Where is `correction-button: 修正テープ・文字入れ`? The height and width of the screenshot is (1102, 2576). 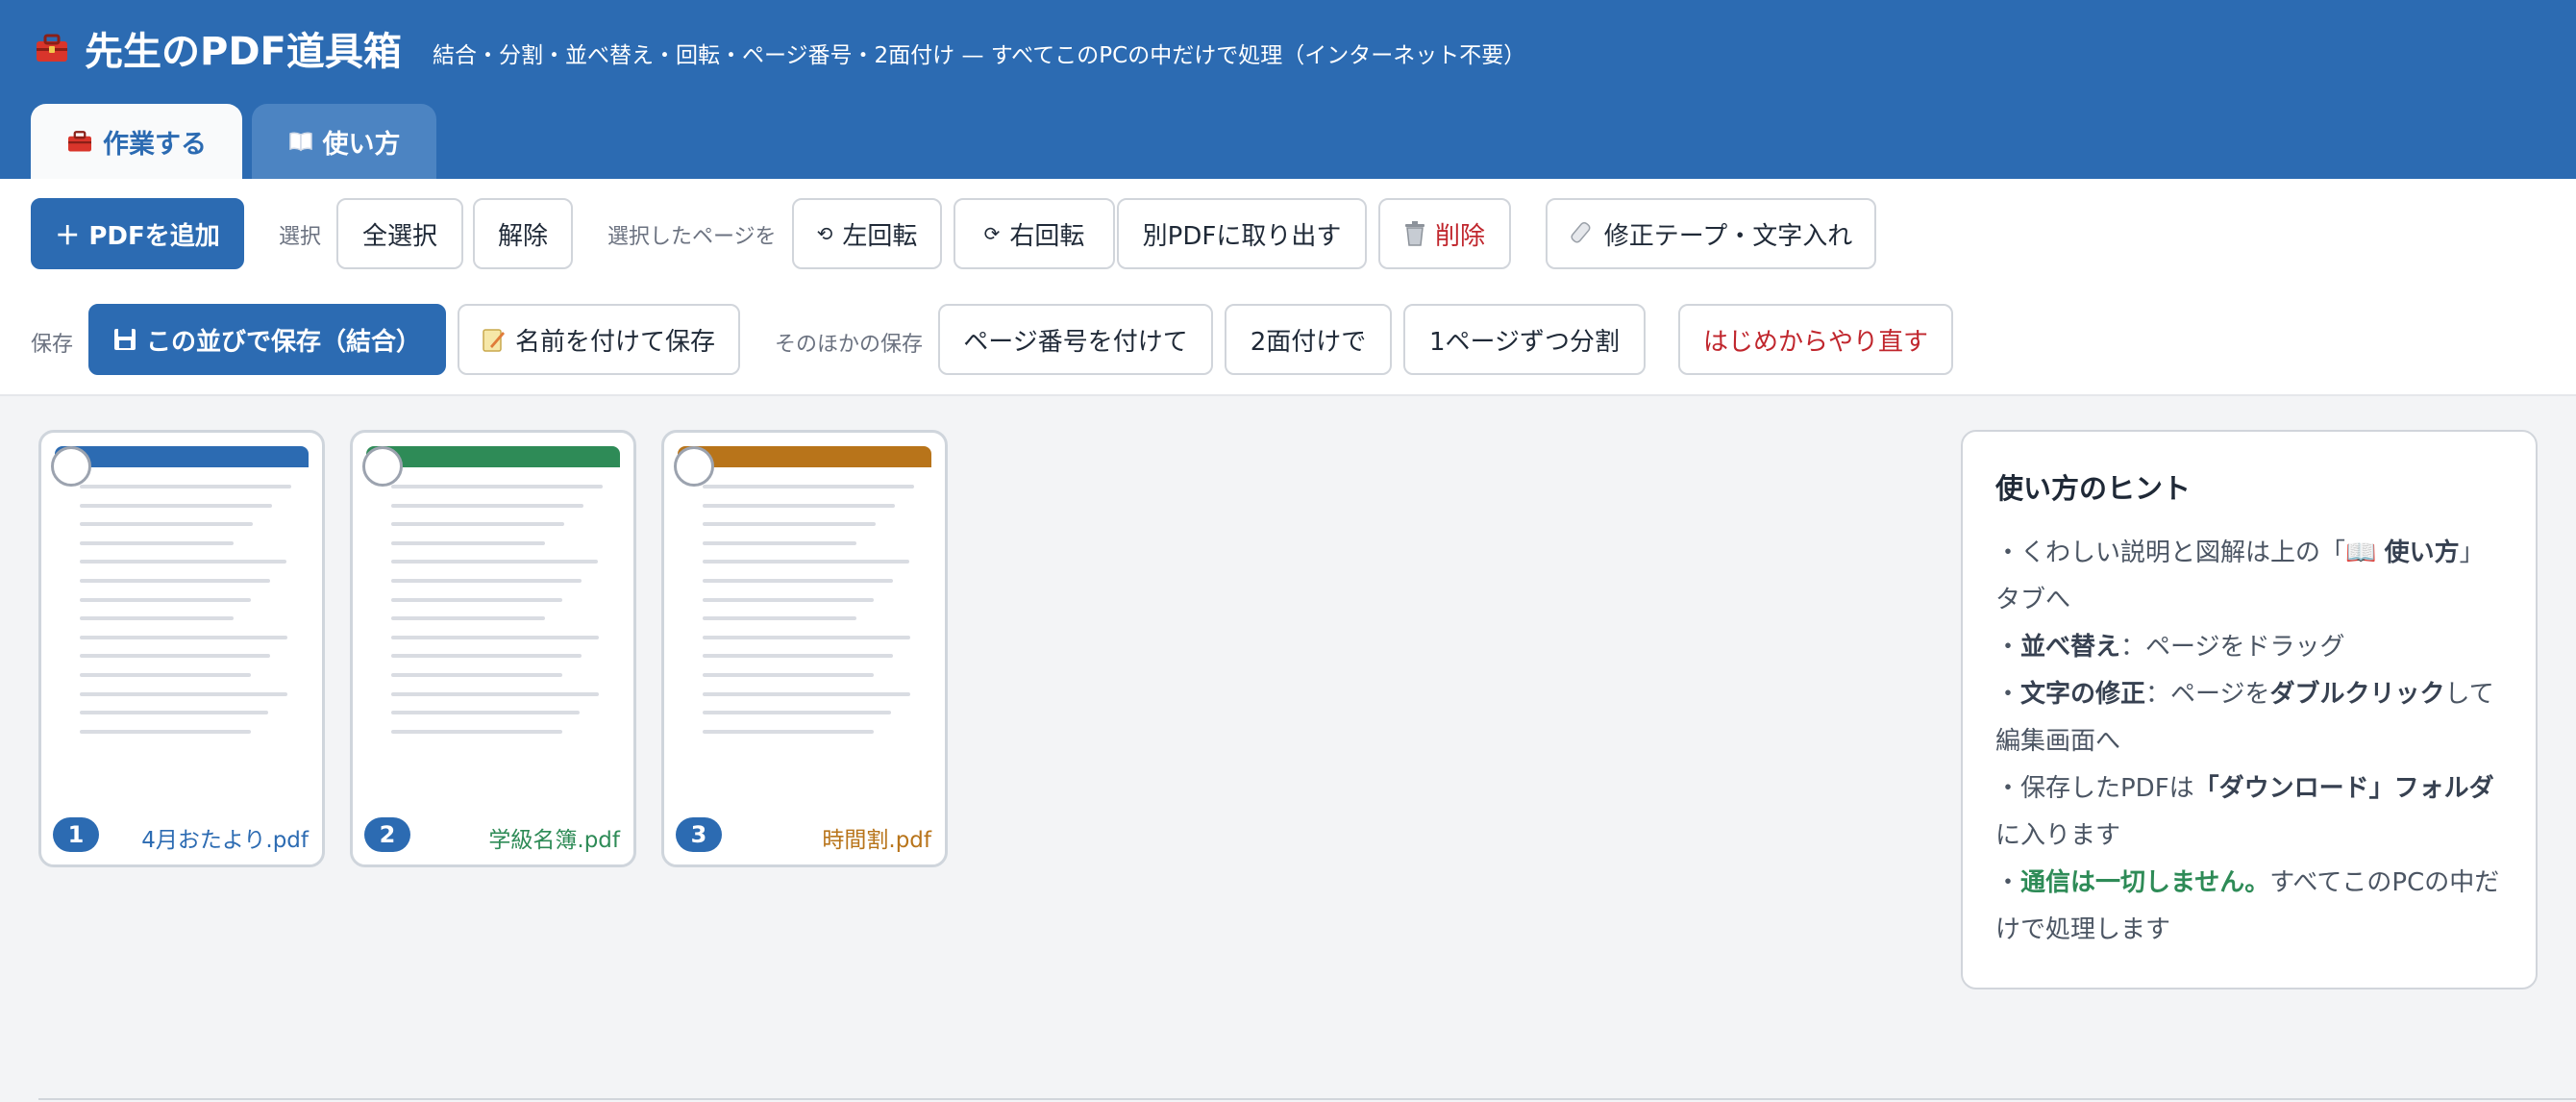 correction-button: 修正テープ・文字入れ is located at coordinates (1711, 233).